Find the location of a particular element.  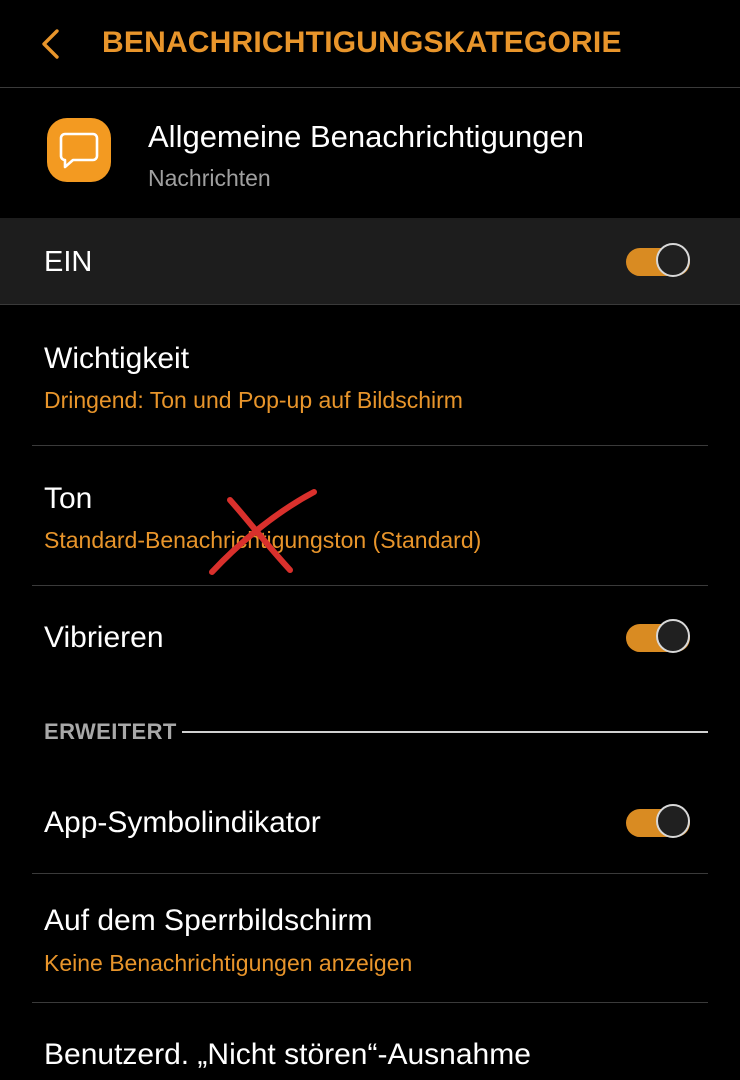

badge-title: App-Symbolindikator is located at coordinates (182, 822).